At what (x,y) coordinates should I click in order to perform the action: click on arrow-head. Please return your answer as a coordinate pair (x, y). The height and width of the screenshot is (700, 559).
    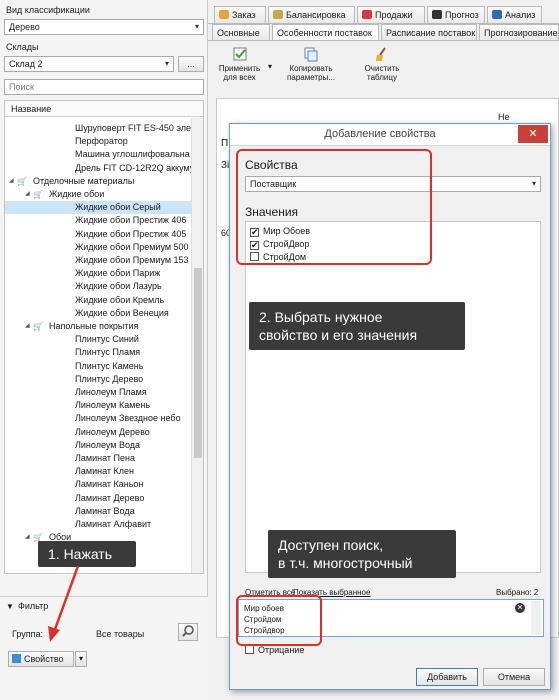
    Looking at the image, I should click on (54, 634).